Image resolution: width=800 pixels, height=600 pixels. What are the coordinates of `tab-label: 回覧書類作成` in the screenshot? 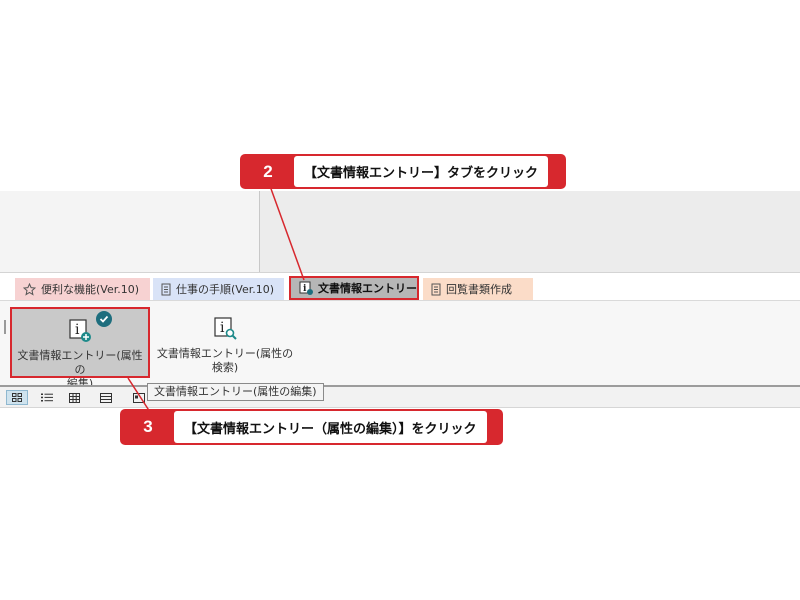 It's located at (479, 289).